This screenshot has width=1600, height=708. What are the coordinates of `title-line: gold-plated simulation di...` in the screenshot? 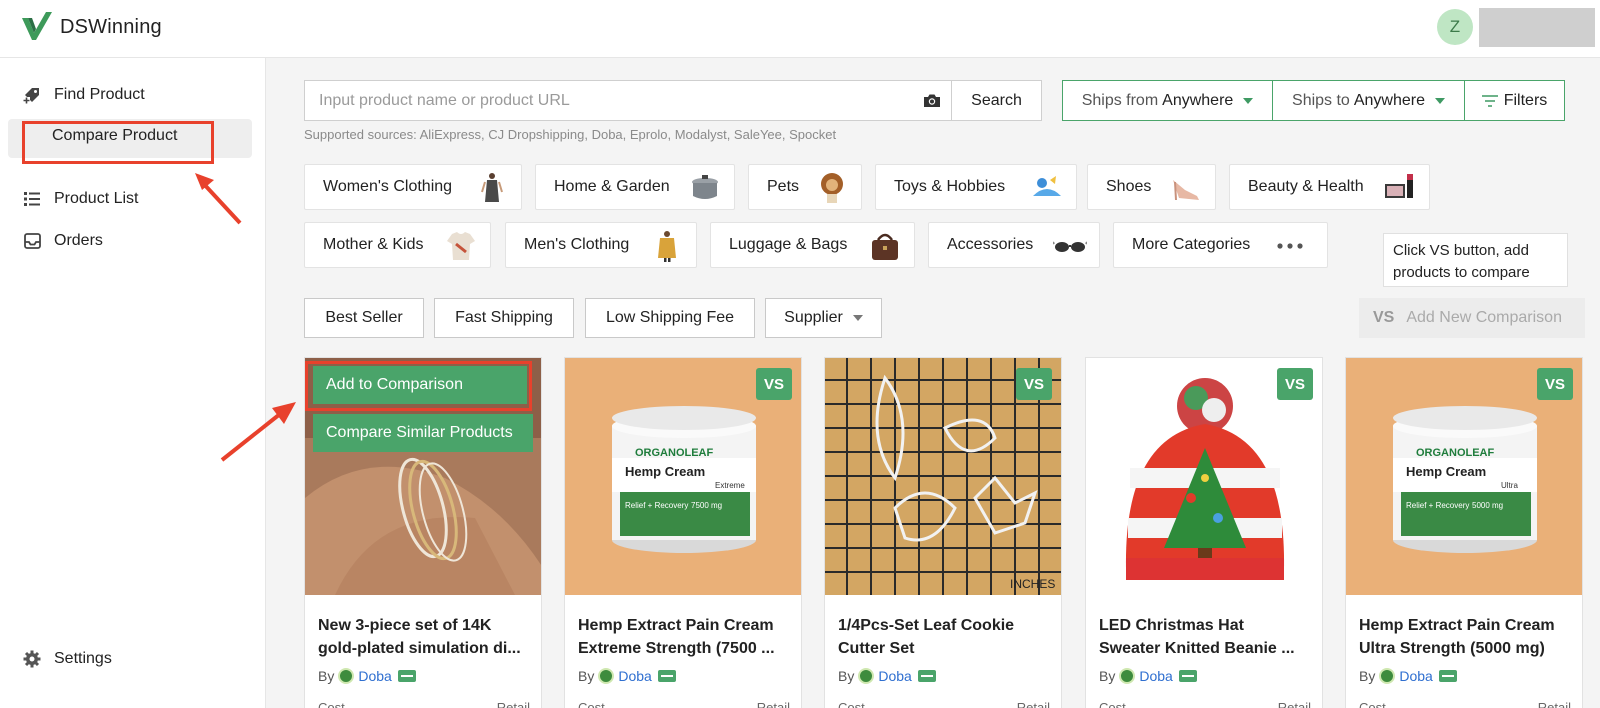 It's located at (419, 648).